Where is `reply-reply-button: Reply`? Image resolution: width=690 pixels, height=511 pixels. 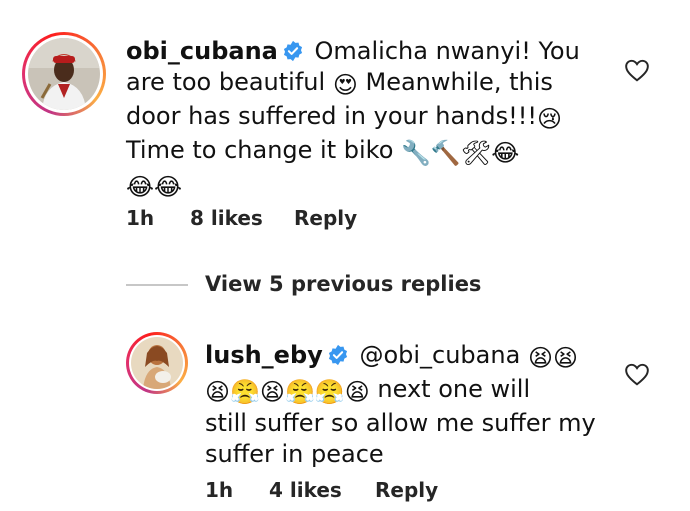 reply-reply-button: Reply is located at coordinates (406, 490).